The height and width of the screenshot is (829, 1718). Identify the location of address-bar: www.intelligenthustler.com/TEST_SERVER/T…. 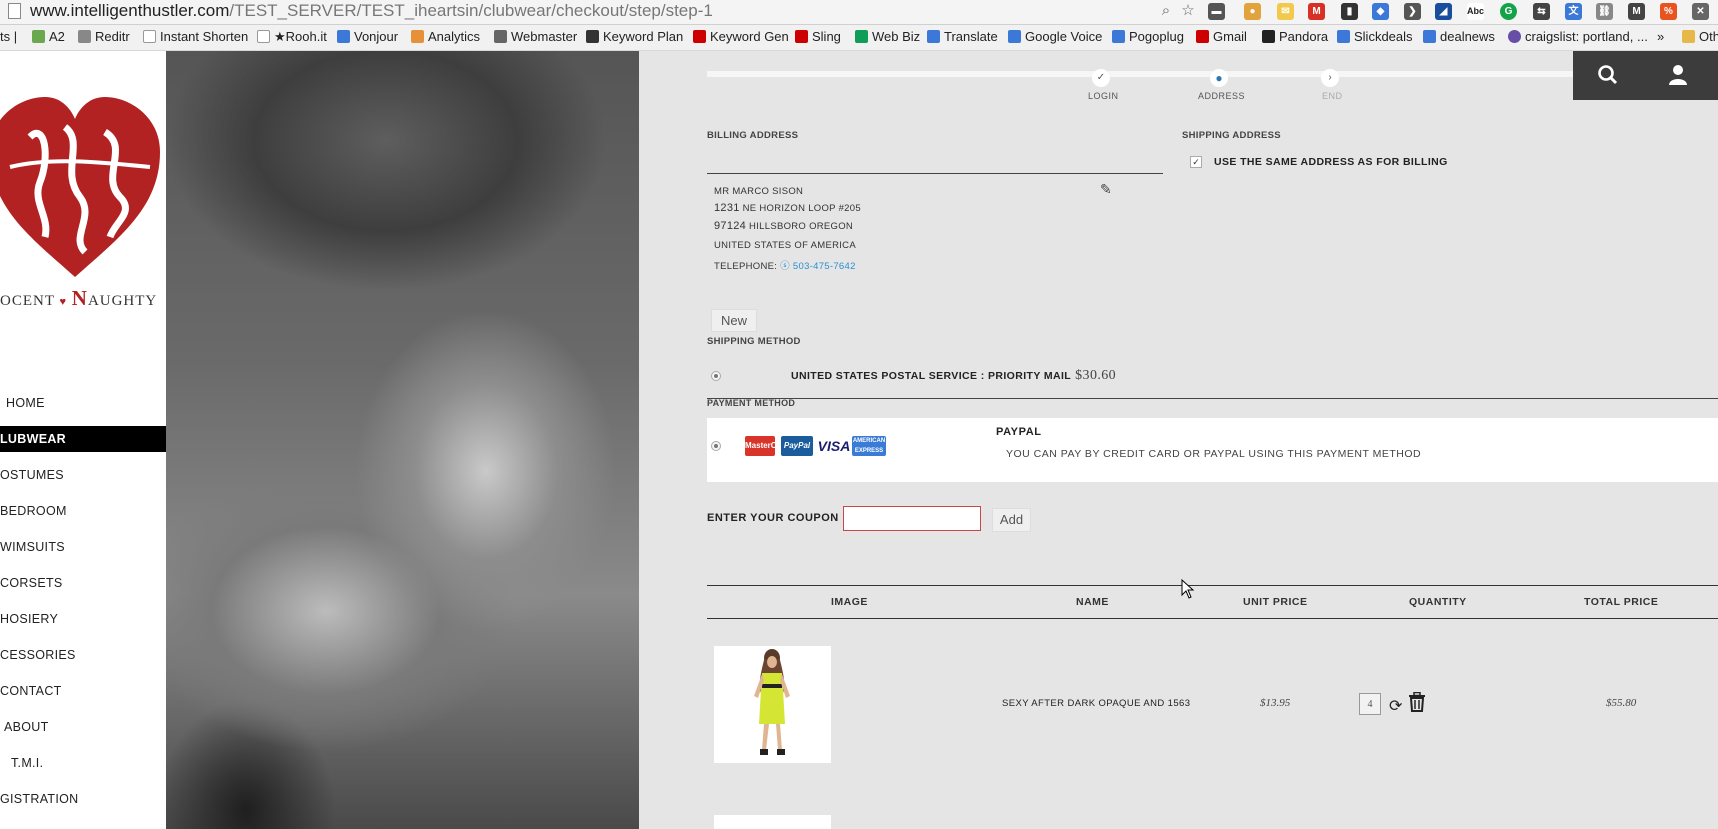
(859, 12).